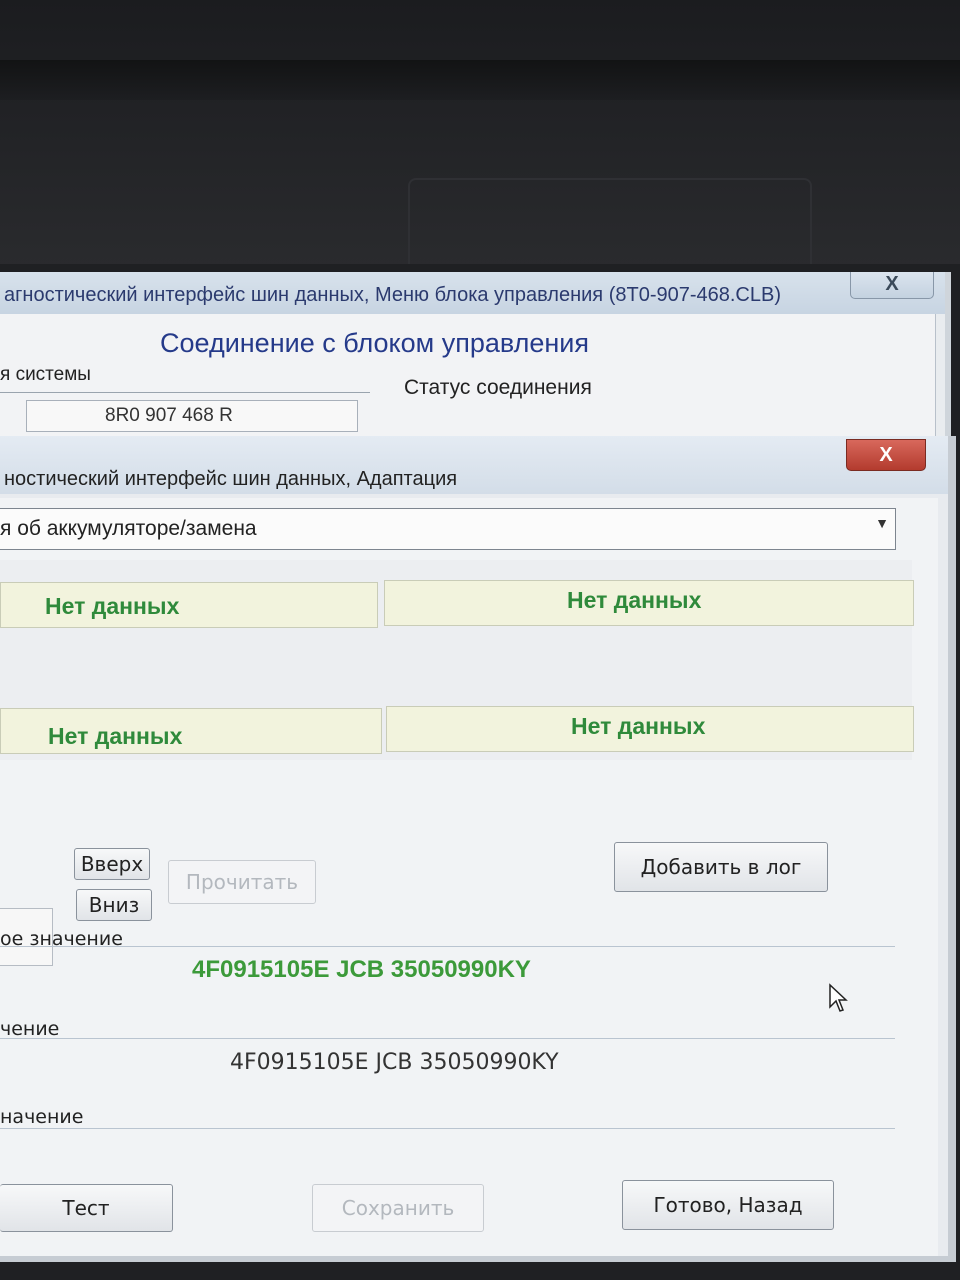  Describe the element at coordinates (114, 905) in the screenshot. I see `down-button: Вниз` at that location.